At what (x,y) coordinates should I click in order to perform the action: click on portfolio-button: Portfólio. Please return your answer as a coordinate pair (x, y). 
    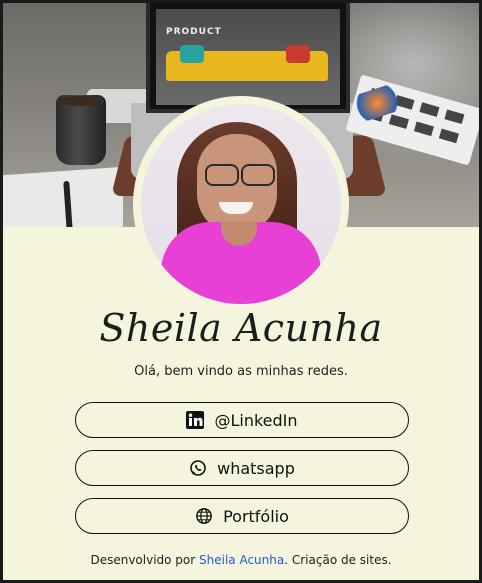
    Looking at the image, I should click on (242, 516).